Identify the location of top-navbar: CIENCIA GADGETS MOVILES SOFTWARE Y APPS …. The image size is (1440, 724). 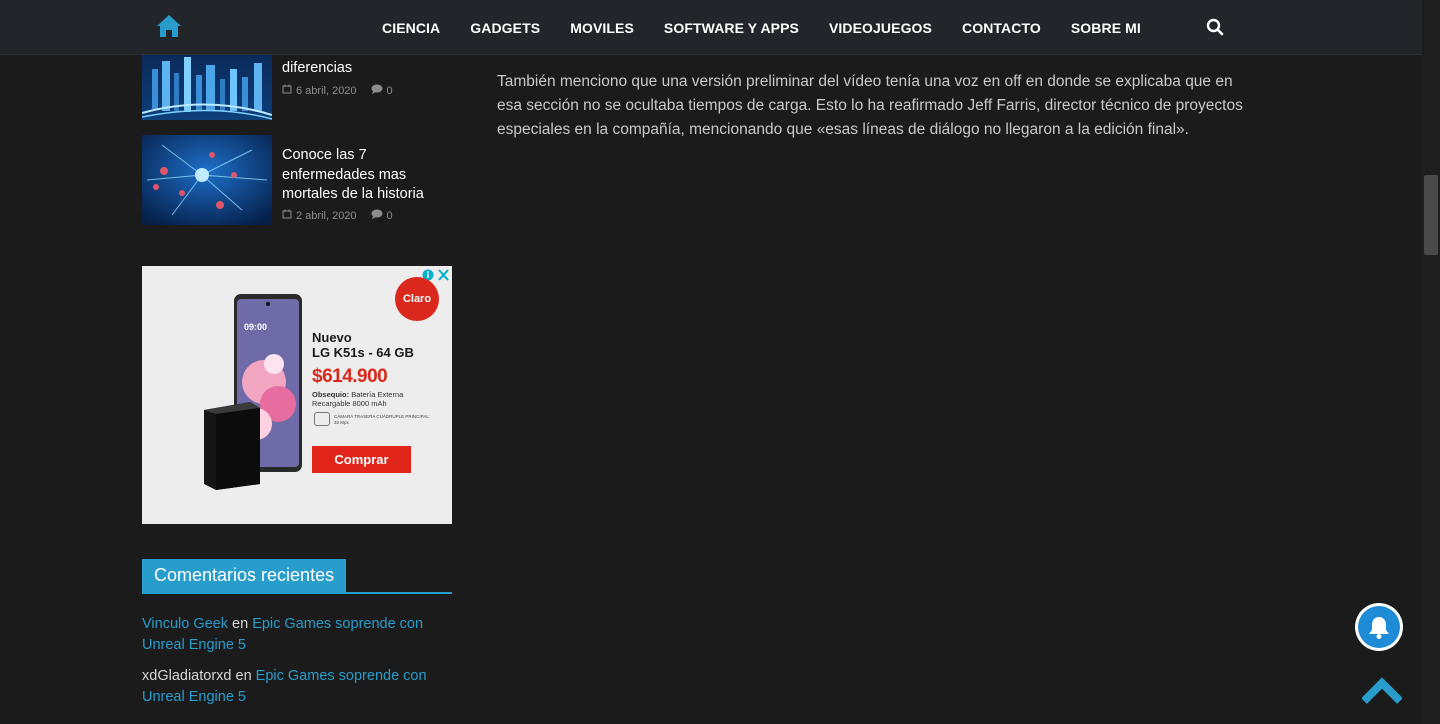
(711, 27).